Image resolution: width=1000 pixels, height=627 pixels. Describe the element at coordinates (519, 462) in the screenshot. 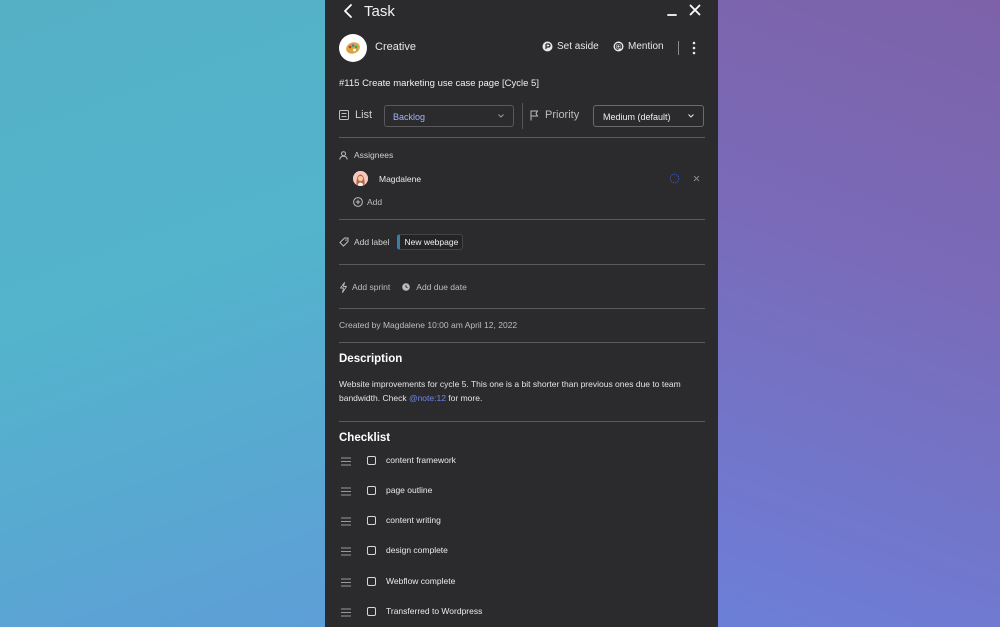

I see `checklist-item: content framework` at that location.